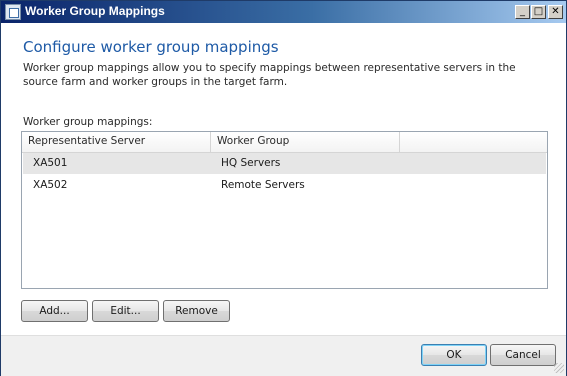 Image resolution: width=567 pixels, height=376 pixels. Describe the element at coordinates (538, 12) in the screenshot. I see `maximize-button: □` at that location.